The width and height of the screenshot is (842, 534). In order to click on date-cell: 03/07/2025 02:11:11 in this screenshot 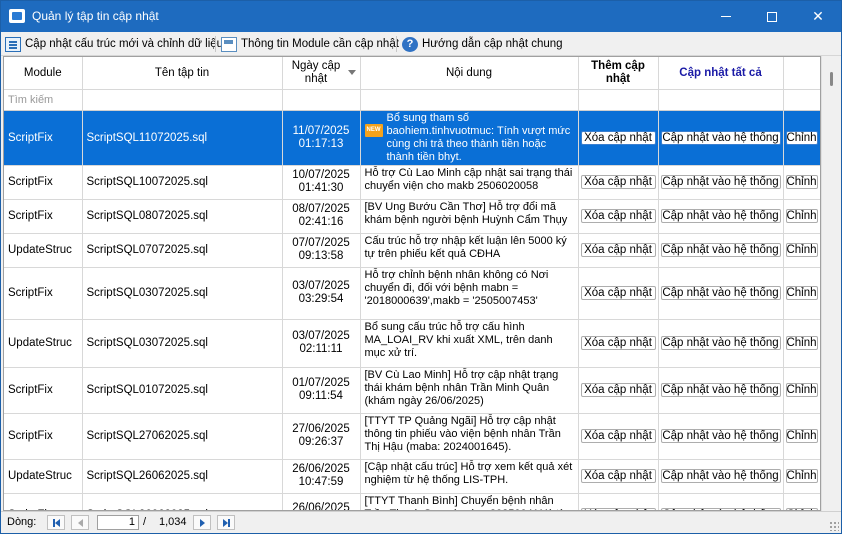, I will do `click(321, 343)`.